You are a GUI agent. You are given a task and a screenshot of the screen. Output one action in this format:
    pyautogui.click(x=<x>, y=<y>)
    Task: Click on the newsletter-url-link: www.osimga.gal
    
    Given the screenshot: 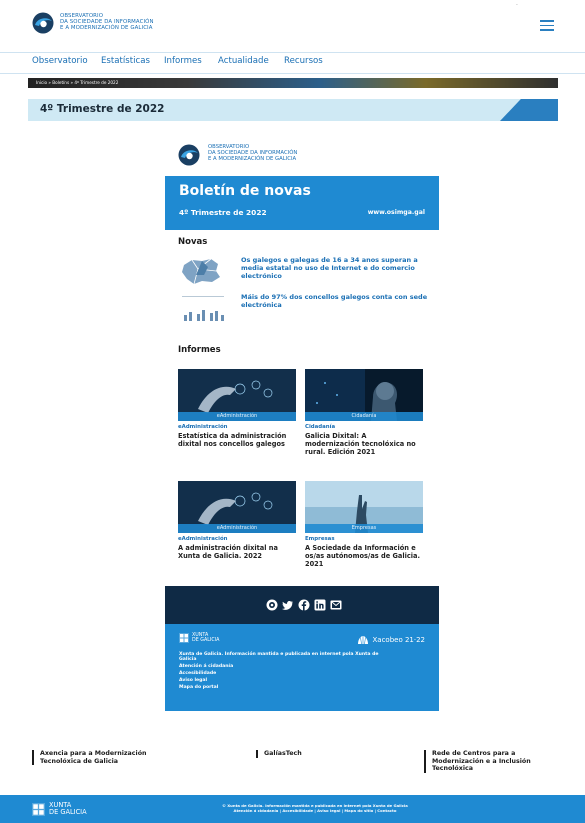 What is the action you would take?
    pyautogui.click(x=396, y=212)
    